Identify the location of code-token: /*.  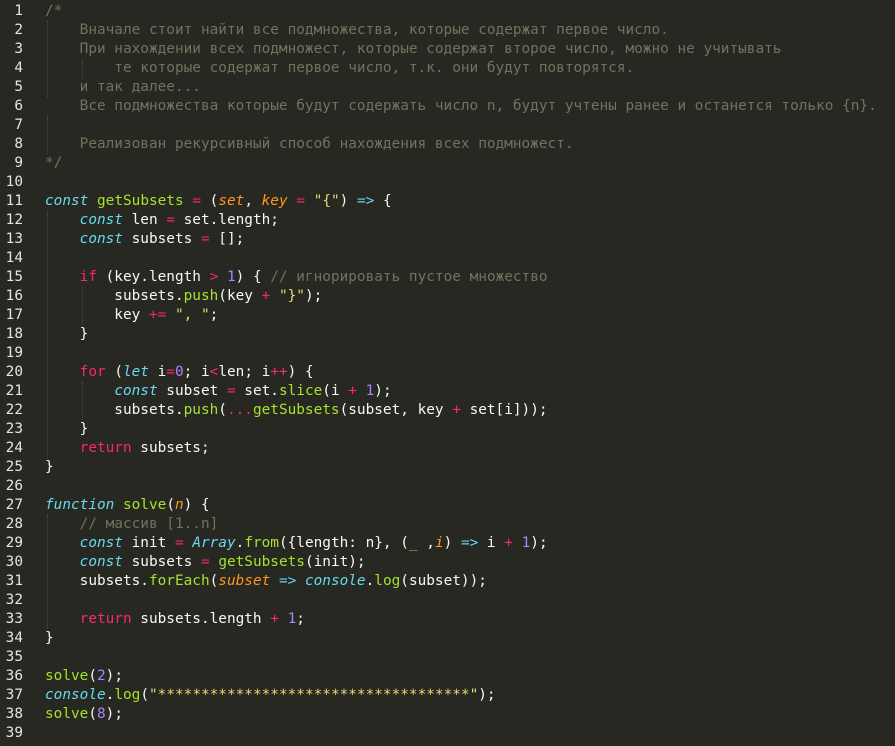
(54, 11).